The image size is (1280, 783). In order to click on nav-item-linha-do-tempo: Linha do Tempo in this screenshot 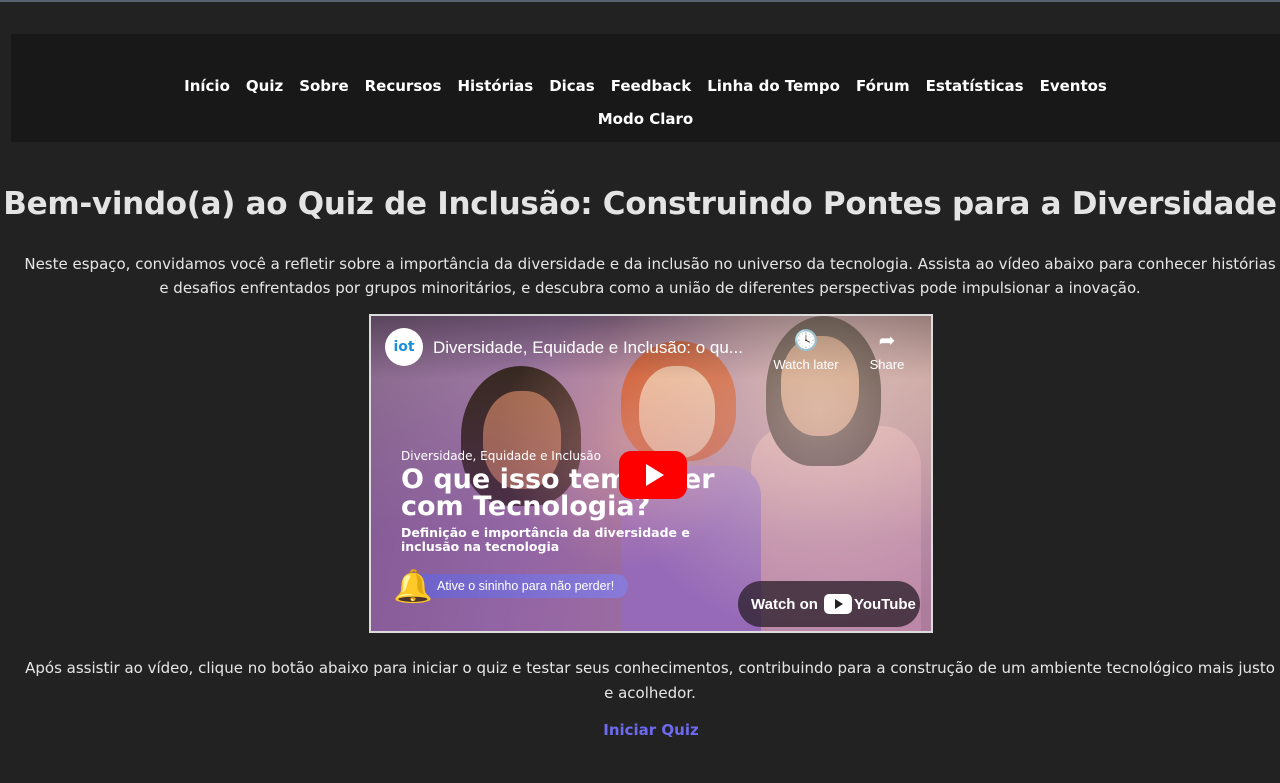, I will do `click(773, 86)`.